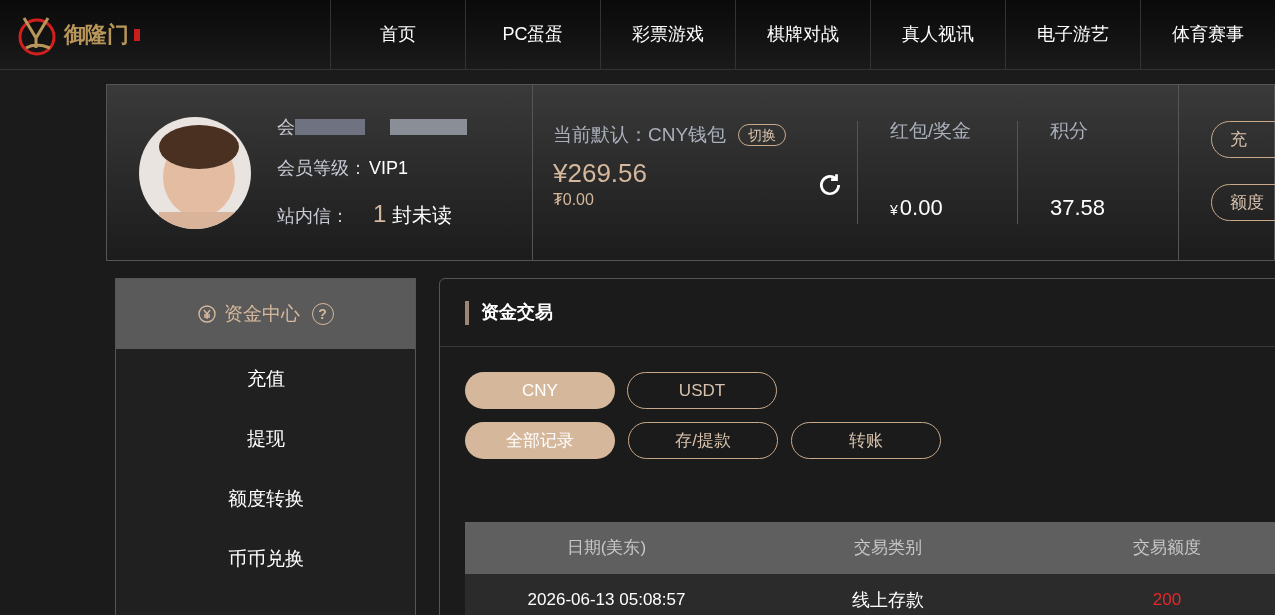 The height and width of the screenshot is (615, 1275). I want to click on column-header: 日期(美东), so click(606, 548).